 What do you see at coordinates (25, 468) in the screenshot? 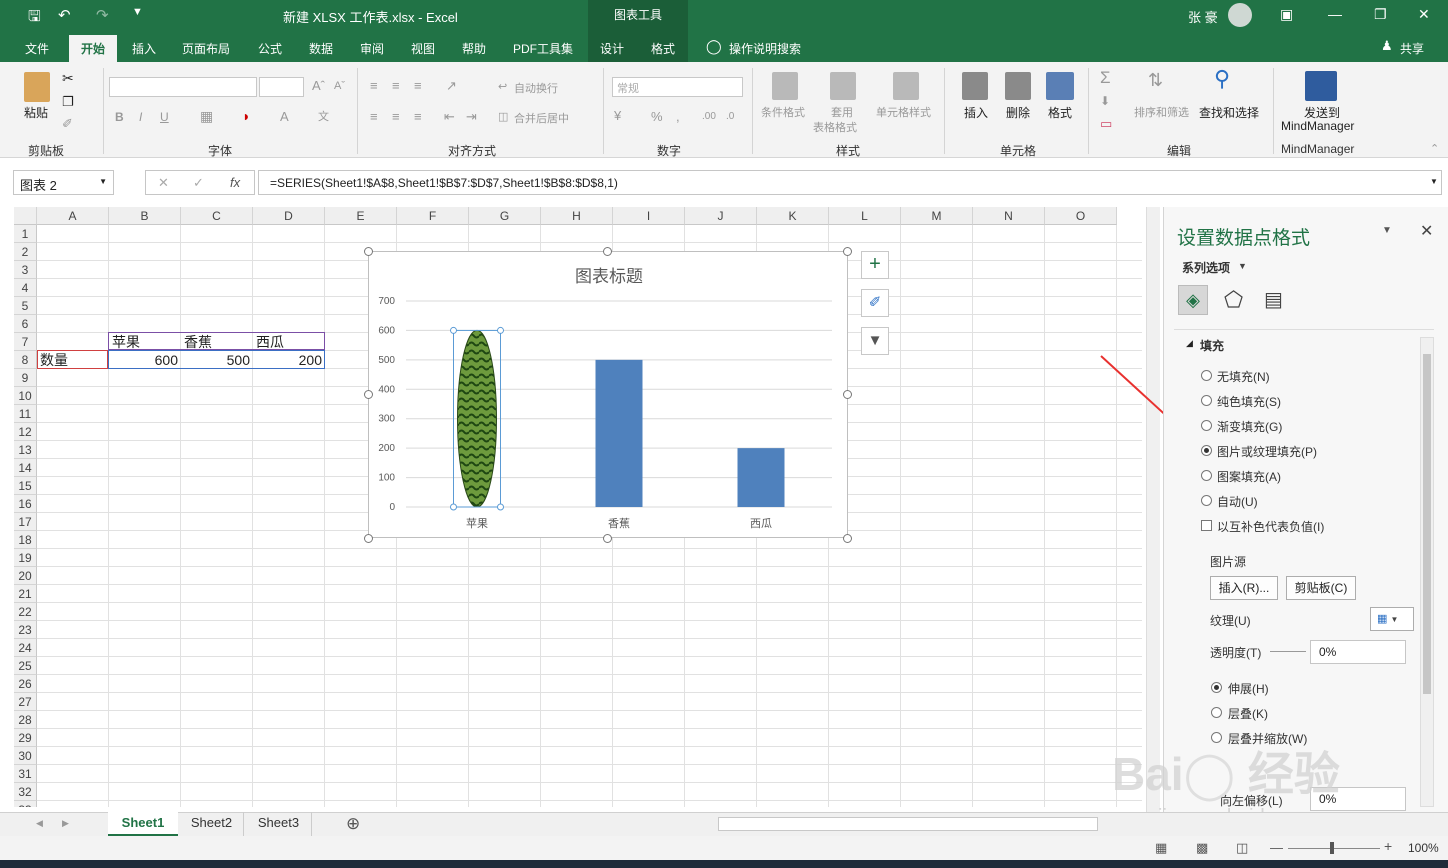
I see `row-header-14: 14` at bounding box center [25, 468].